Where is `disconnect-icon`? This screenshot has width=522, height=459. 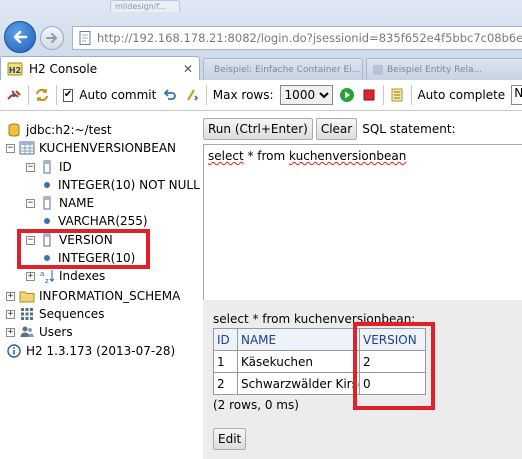
disconnect-icon is located at coordinates (14, 95).